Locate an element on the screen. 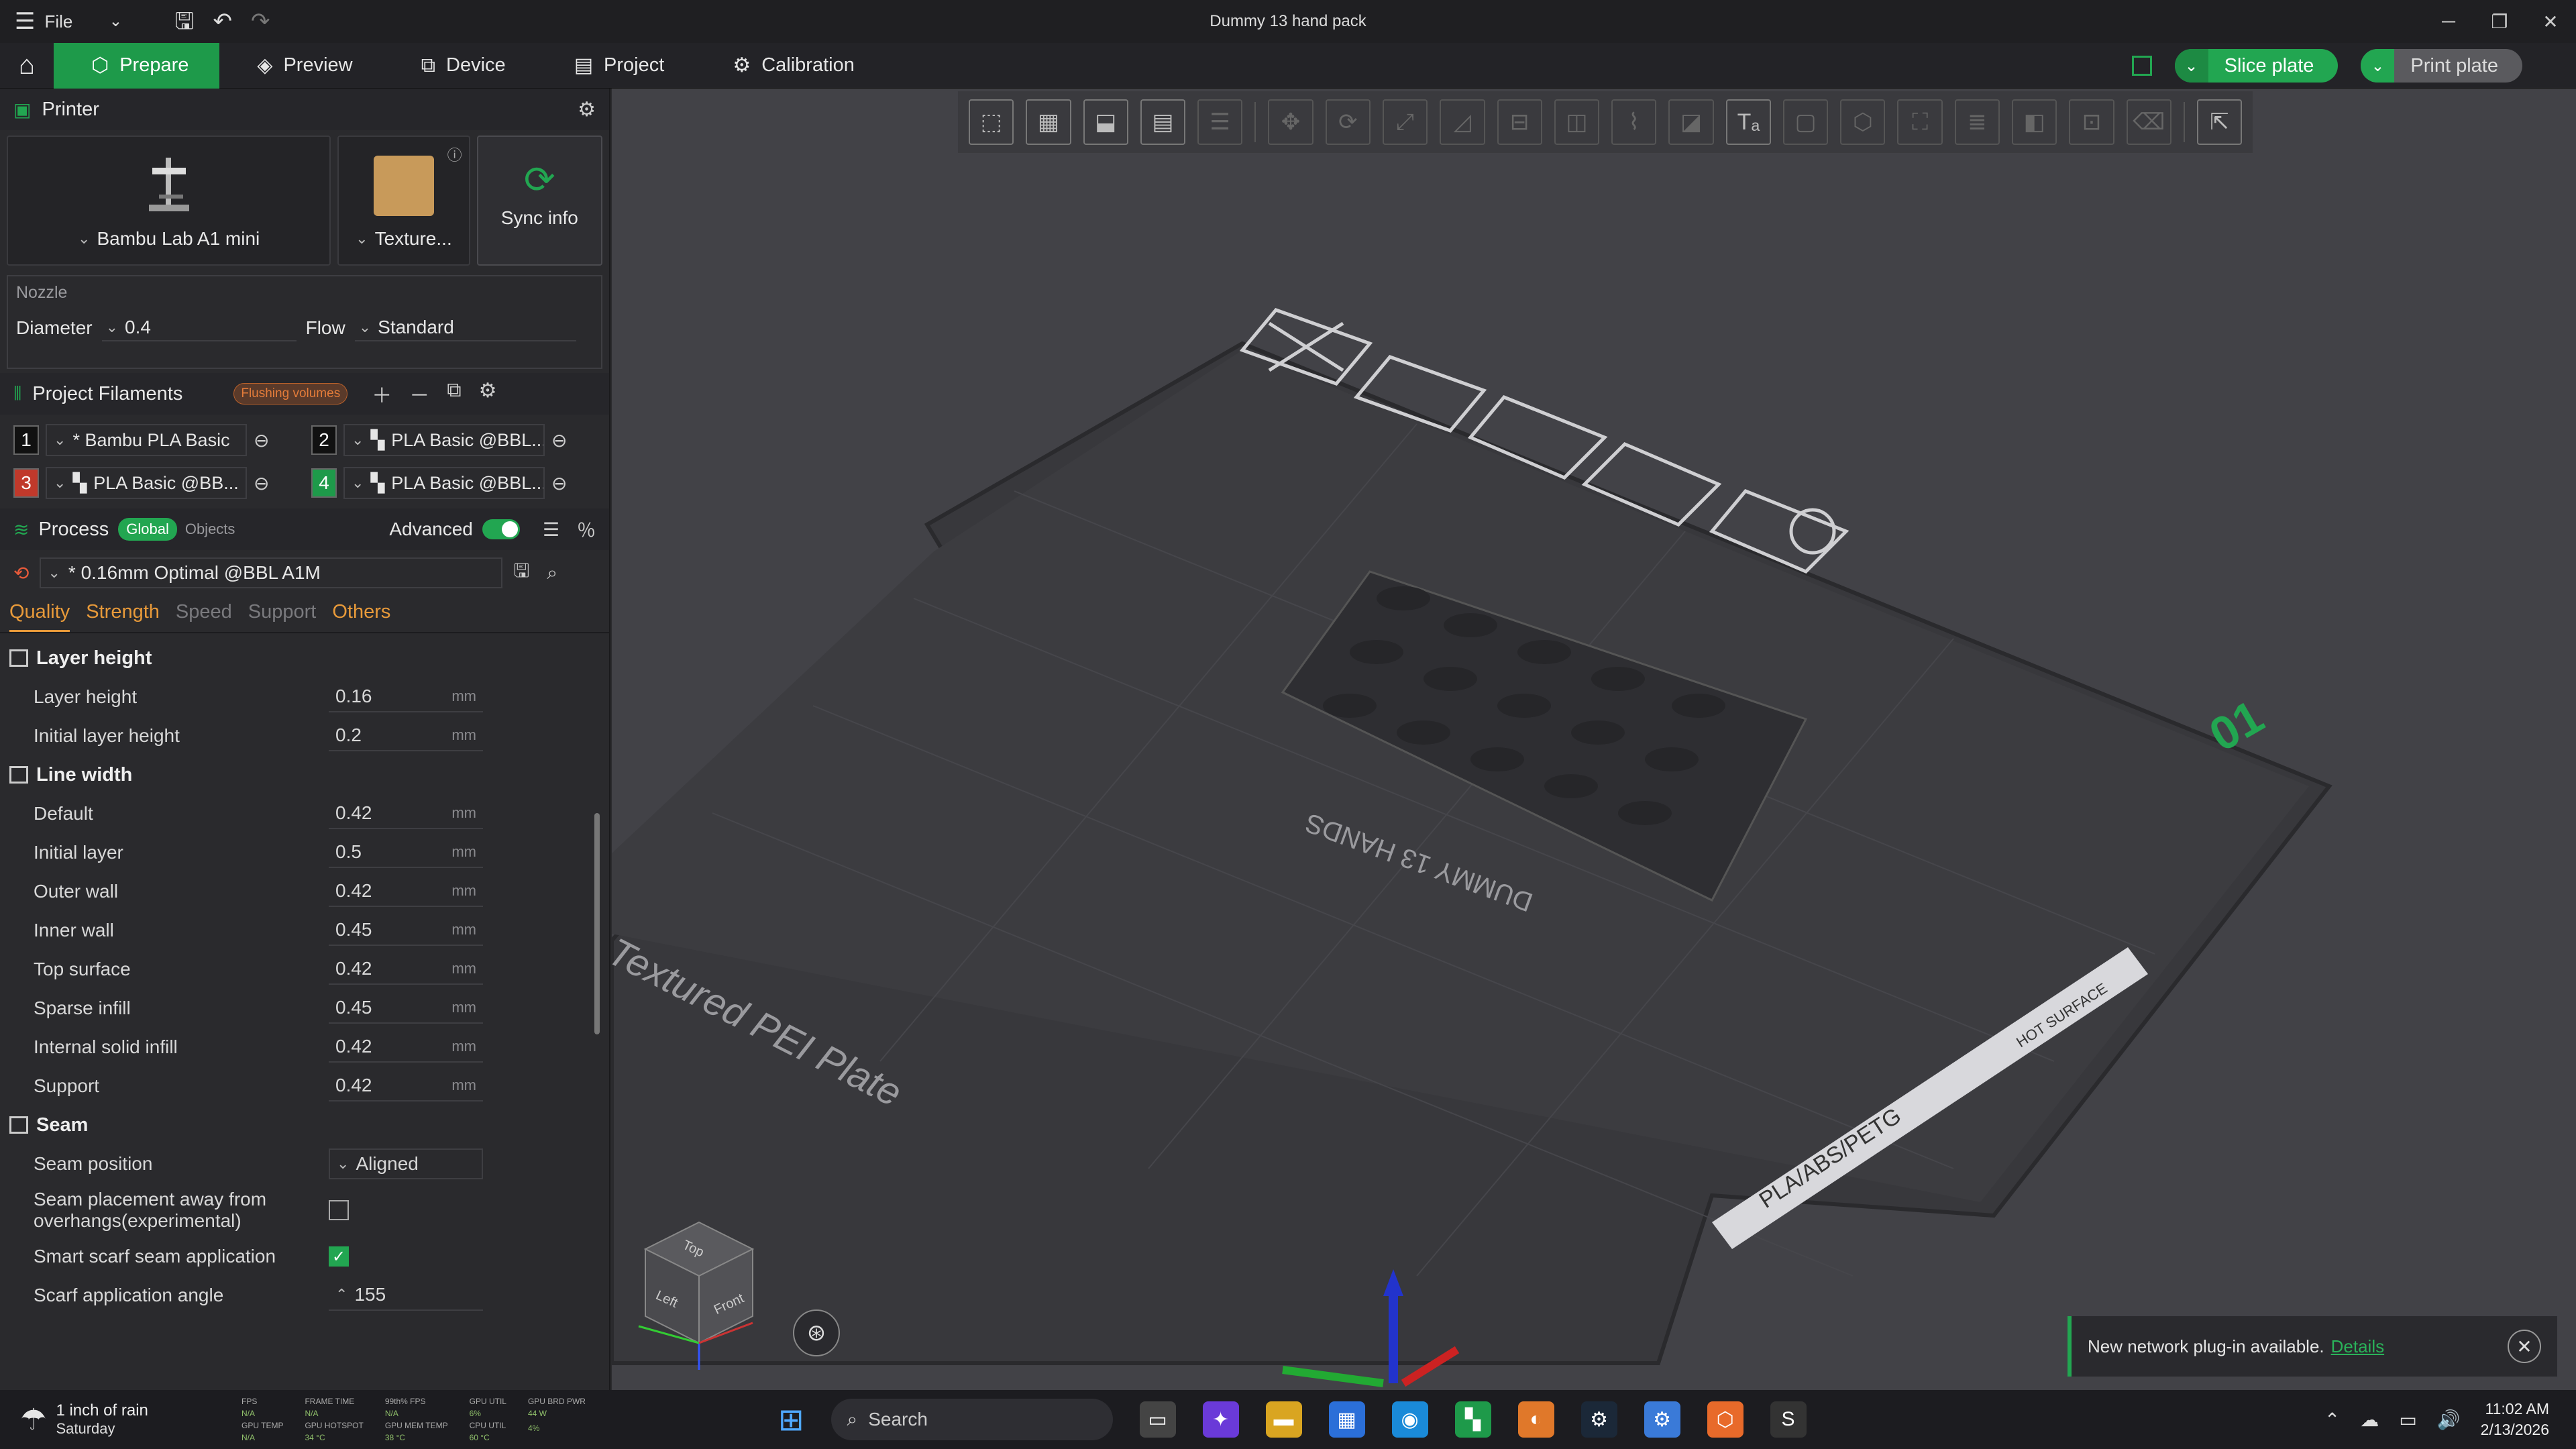  filament-item: 3 ⌄ ▚ PLA Basic @BB... ⊖ is located at coordinates (155, 483).